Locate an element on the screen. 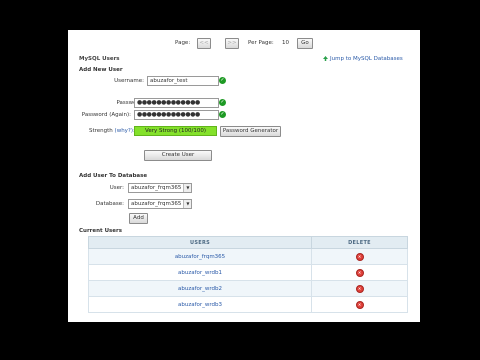  page-label: Page: is located at coordinates (183, 43).